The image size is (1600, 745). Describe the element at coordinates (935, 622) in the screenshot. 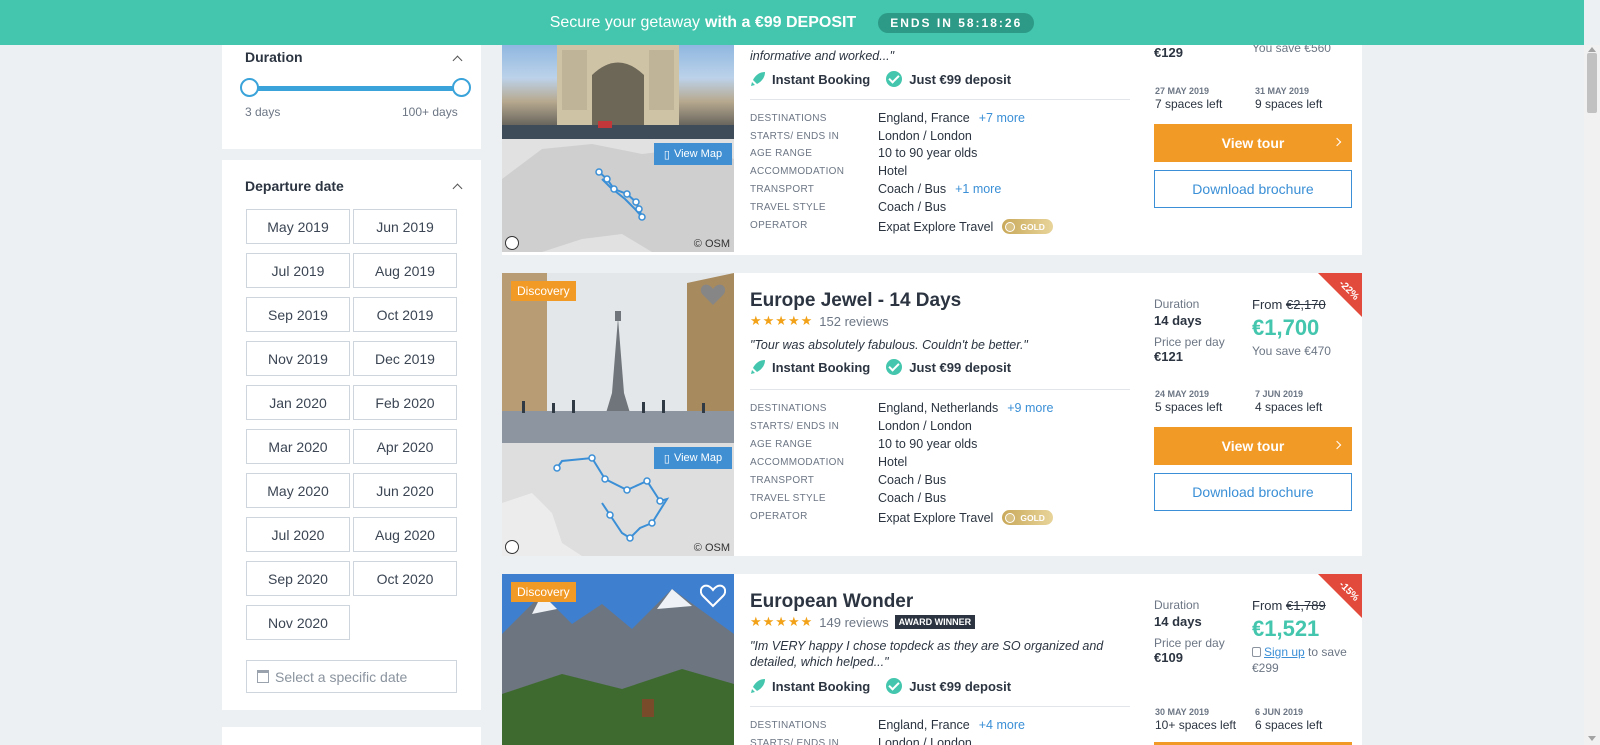

I see `award-winner-badge: AWARD WINNER` at that location.